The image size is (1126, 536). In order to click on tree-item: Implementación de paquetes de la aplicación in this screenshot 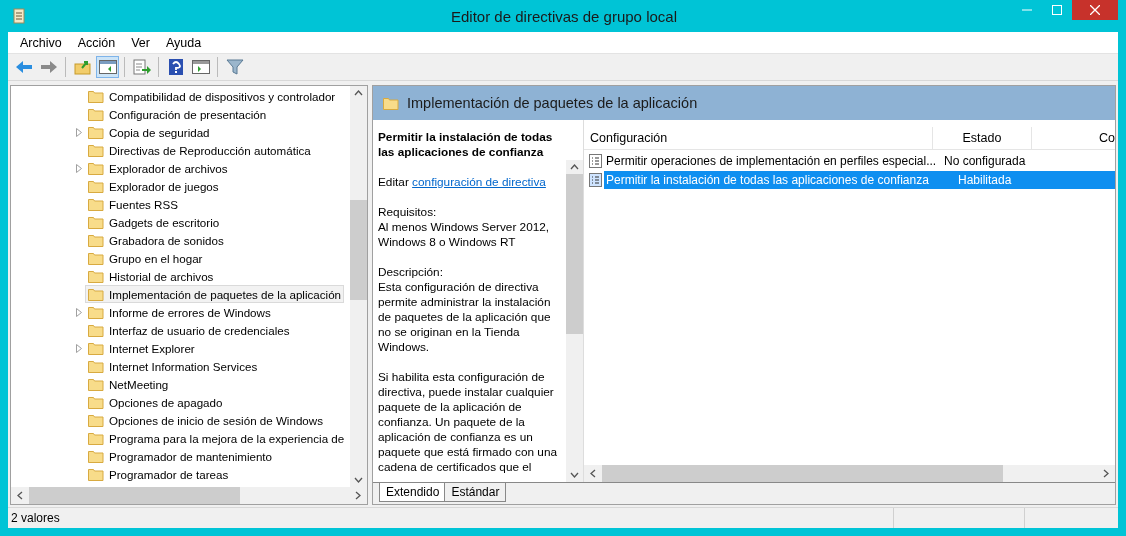, I will do `click(215, 294)`.